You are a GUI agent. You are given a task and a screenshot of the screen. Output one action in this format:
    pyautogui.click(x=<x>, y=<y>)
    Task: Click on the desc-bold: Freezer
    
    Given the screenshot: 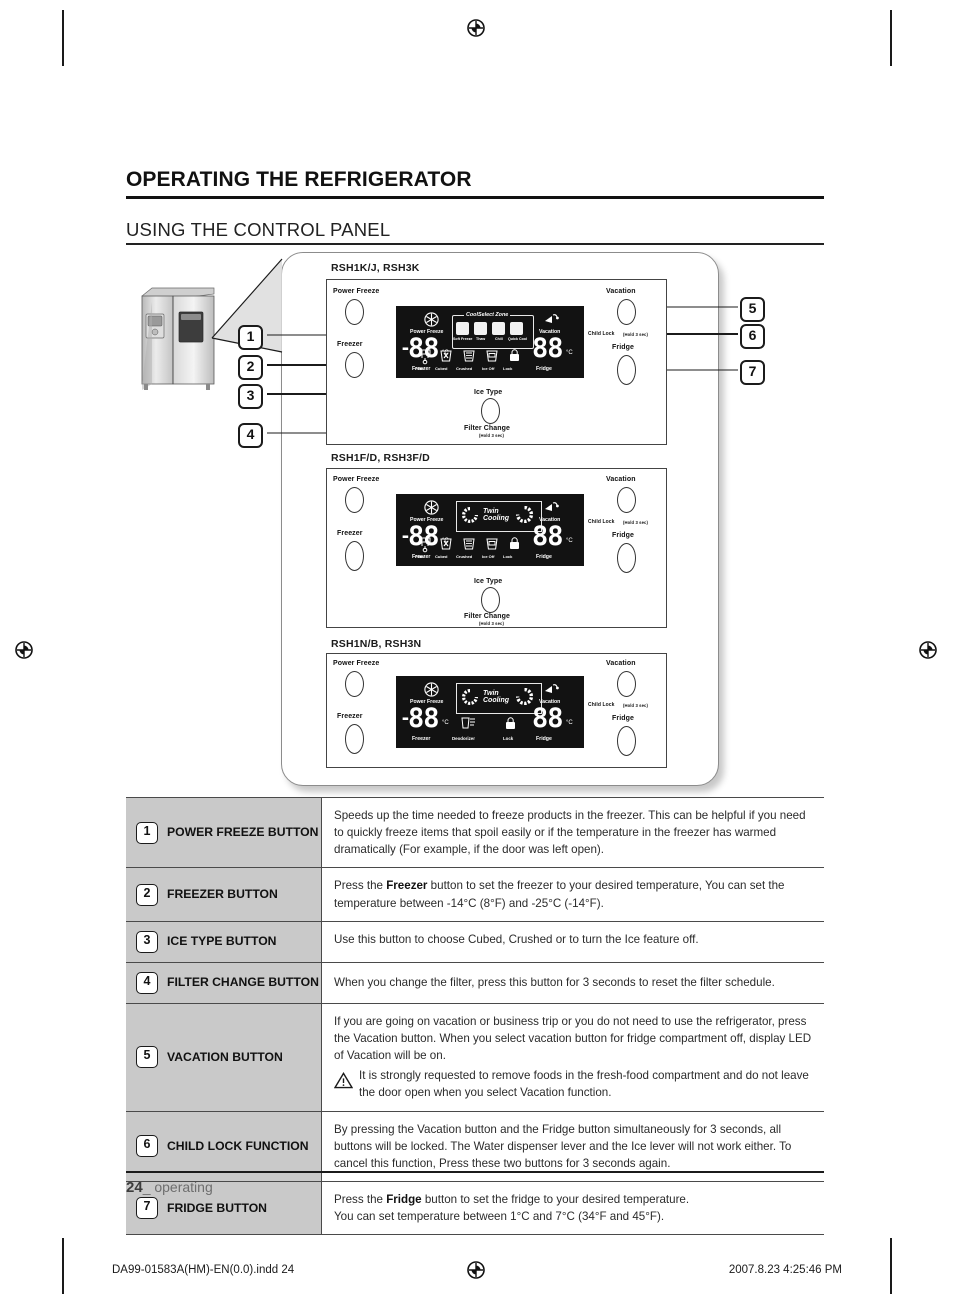 What is the action you would take?
    pyautogui.click(x=407, y=886)
    